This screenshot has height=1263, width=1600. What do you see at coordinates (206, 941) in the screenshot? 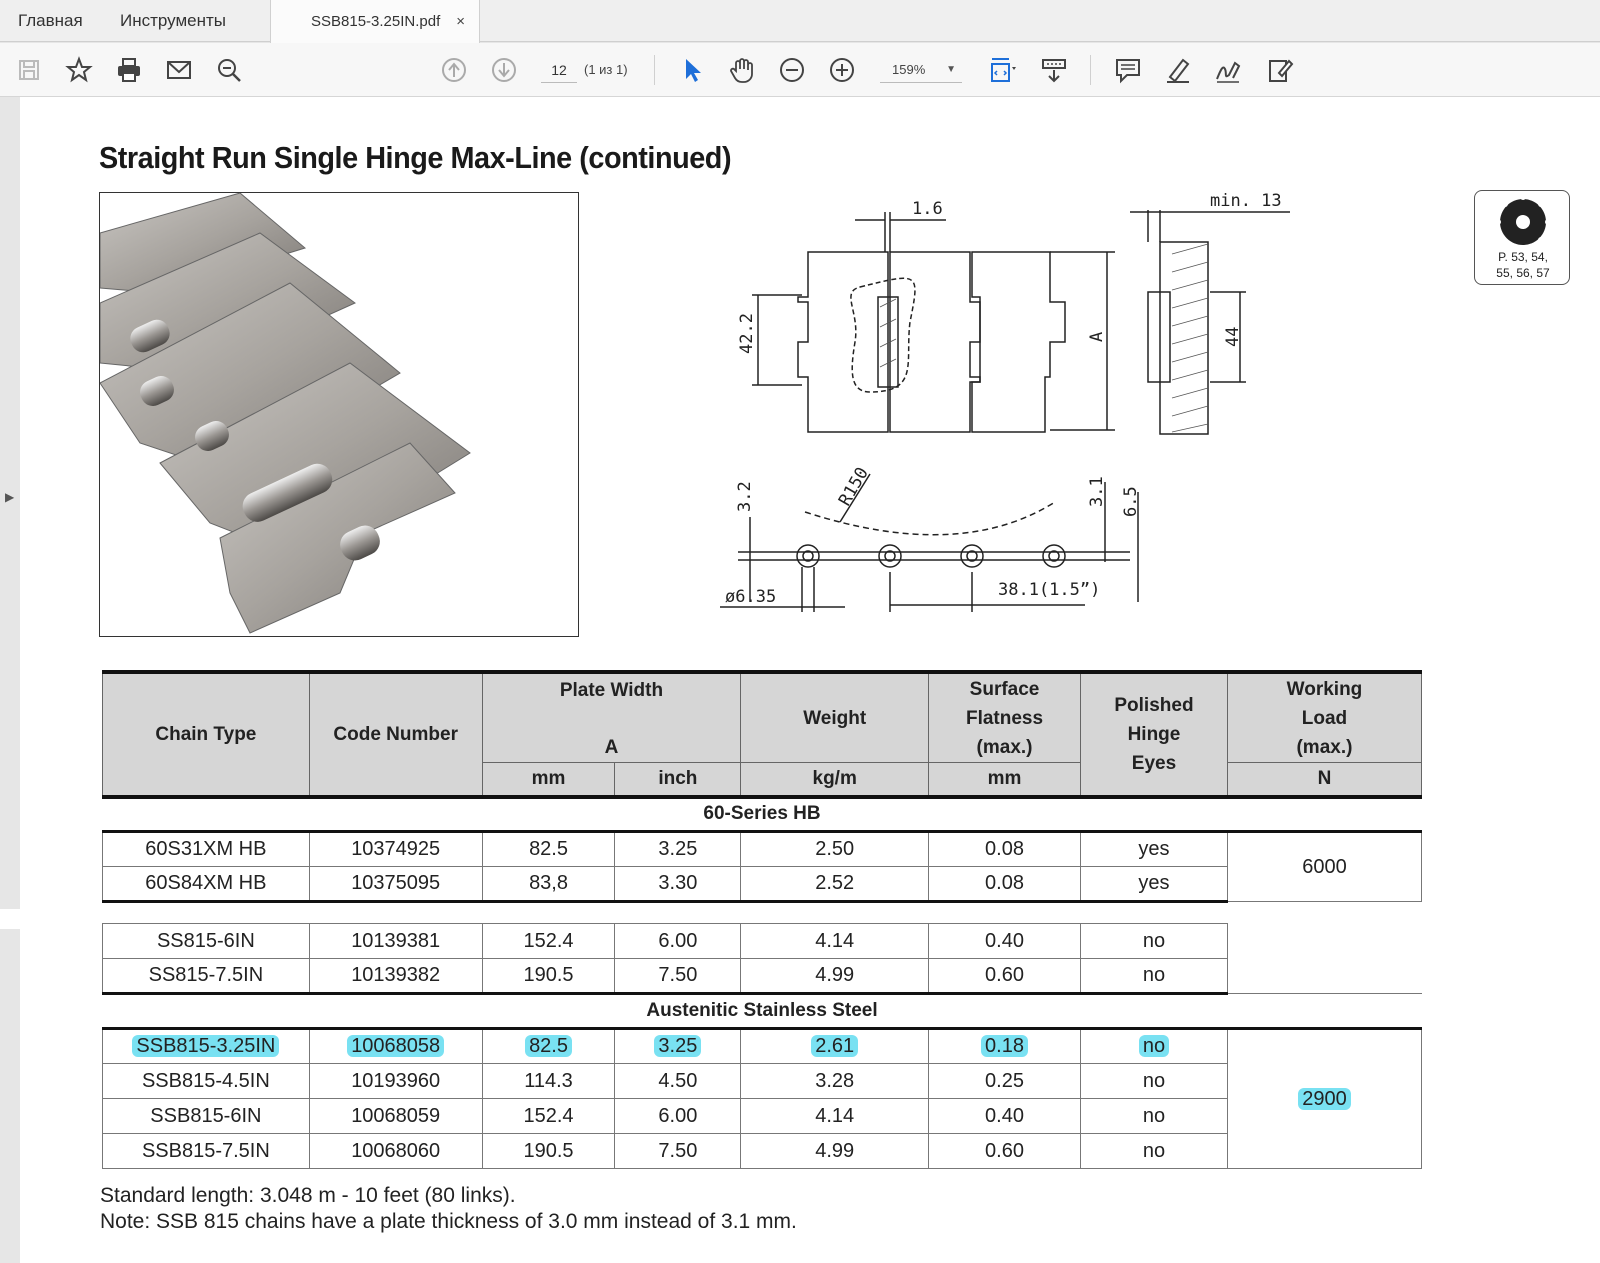
I see `cell-chain-type: SS815-6IN` at bounding box center [206, 941].